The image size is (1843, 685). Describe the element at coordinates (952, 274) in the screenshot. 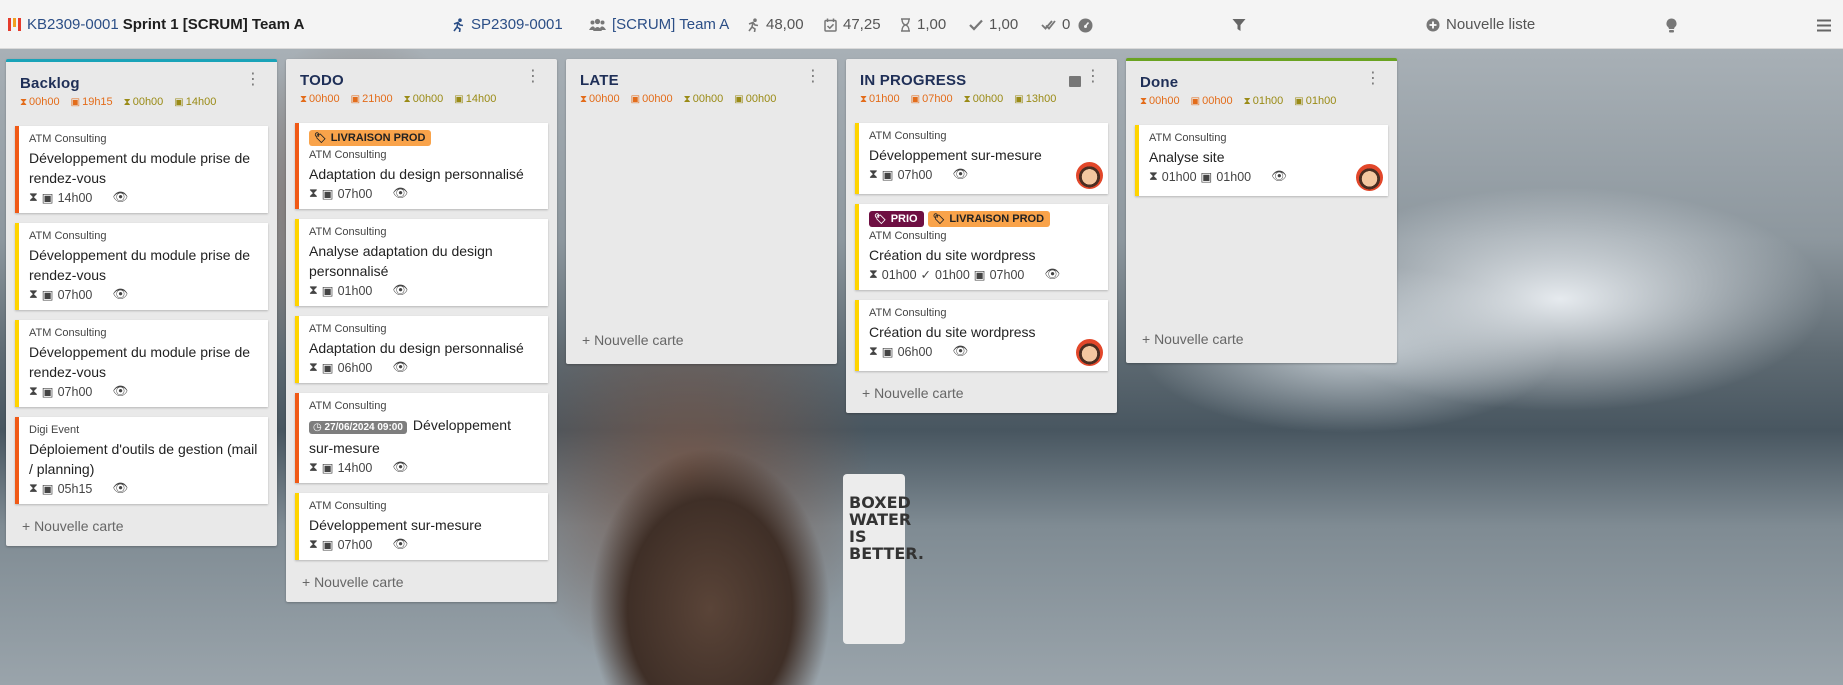

I see `card-done: 01h00` at that location.